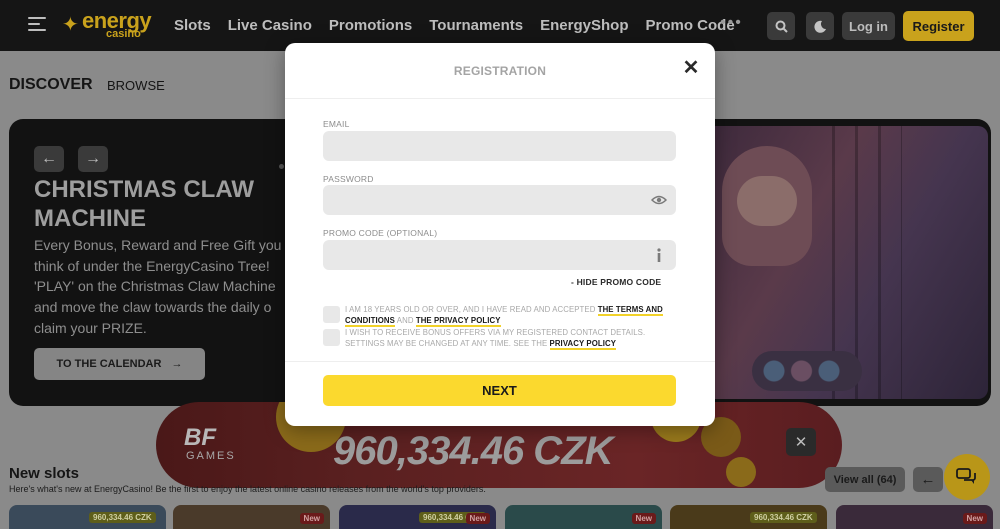 This screenshot has height=529, width=1000. Describe the element at coordinates (499, 255) in the screenshot. I see `promo-code-field` at that location.